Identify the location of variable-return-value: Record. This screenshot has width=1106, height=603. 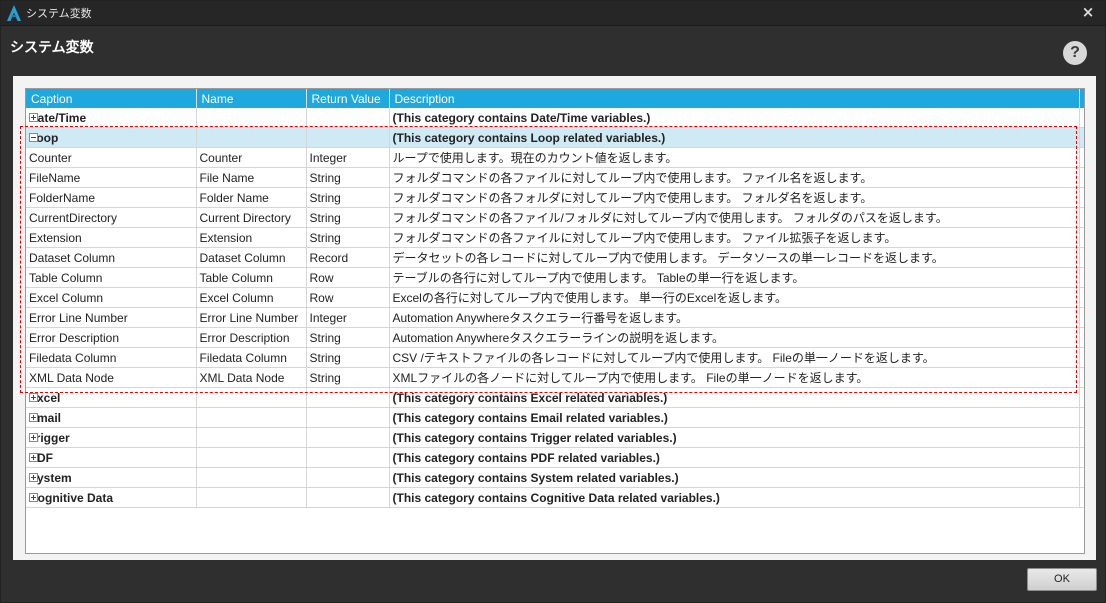
(348, 257).